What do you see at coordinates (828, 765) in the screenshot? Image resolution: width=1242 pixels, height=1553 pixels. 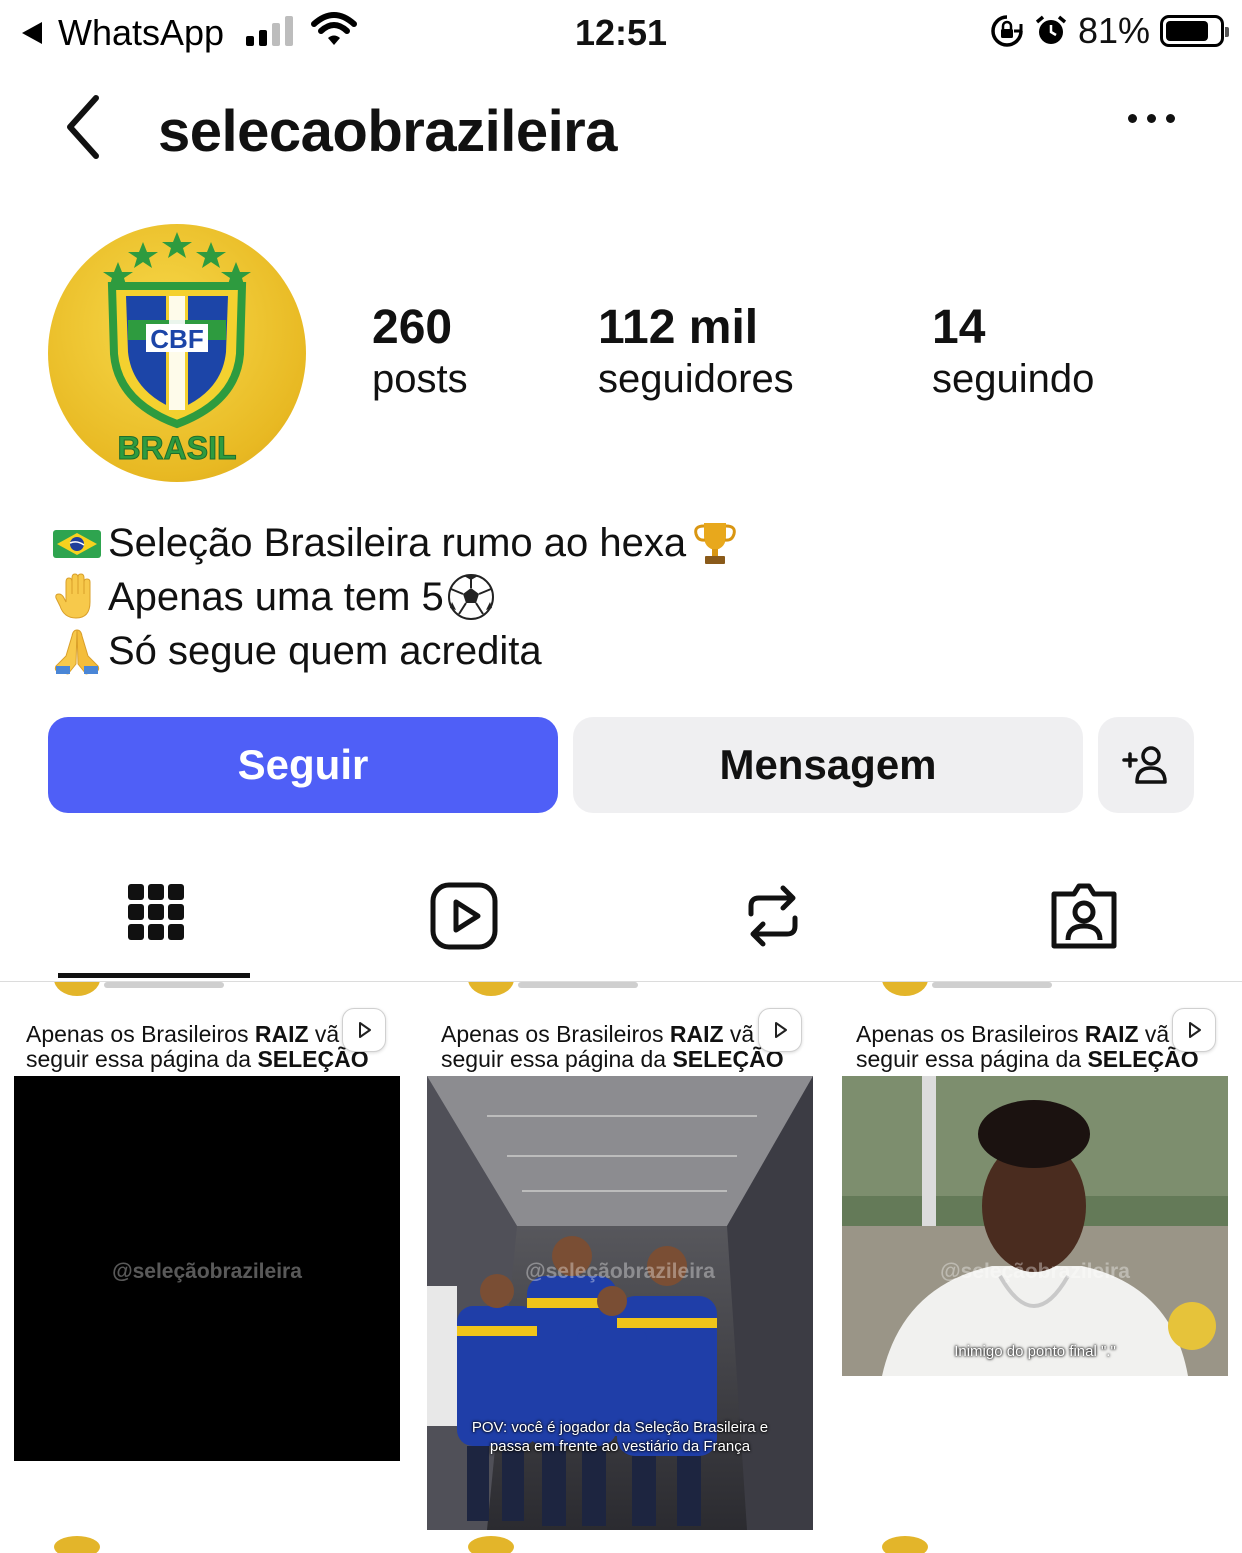 I see `message-button: Mensagem` at bounding box center [828, 765].